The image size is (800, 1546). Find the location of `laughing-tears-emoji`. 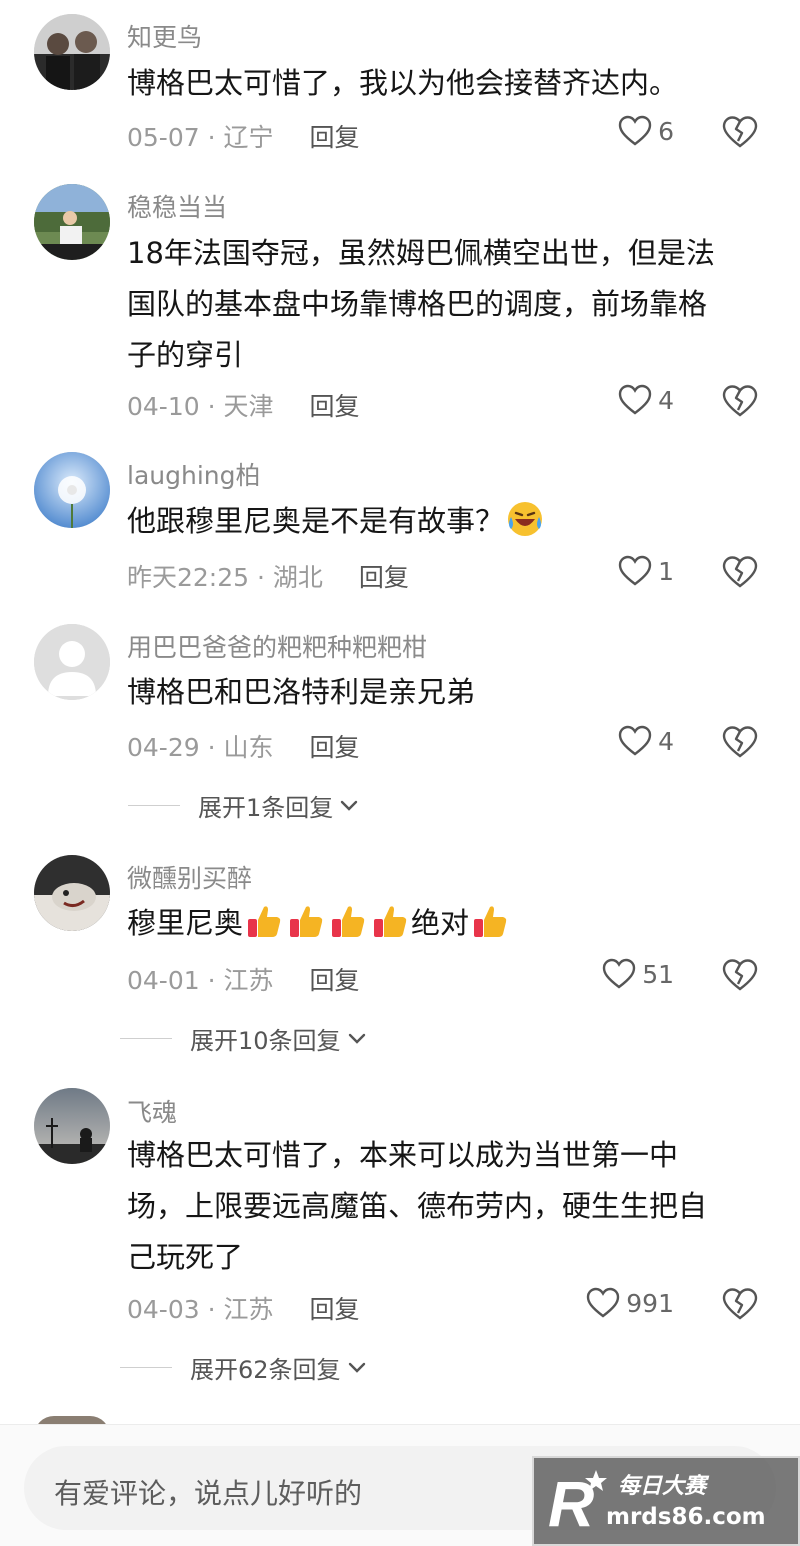

laughing-tears-emoji is located at coordinates (525, 519).